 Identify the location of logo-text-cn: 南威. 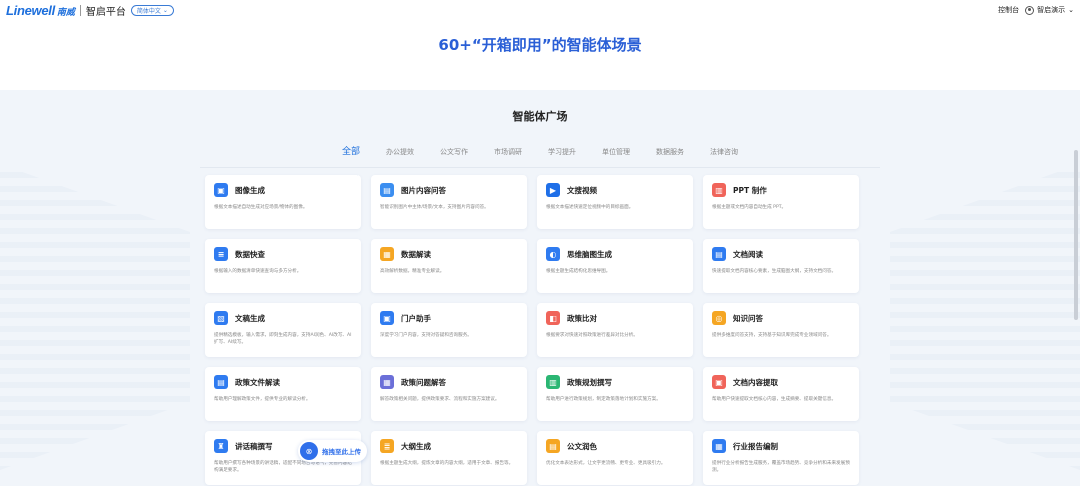
(65, 11).